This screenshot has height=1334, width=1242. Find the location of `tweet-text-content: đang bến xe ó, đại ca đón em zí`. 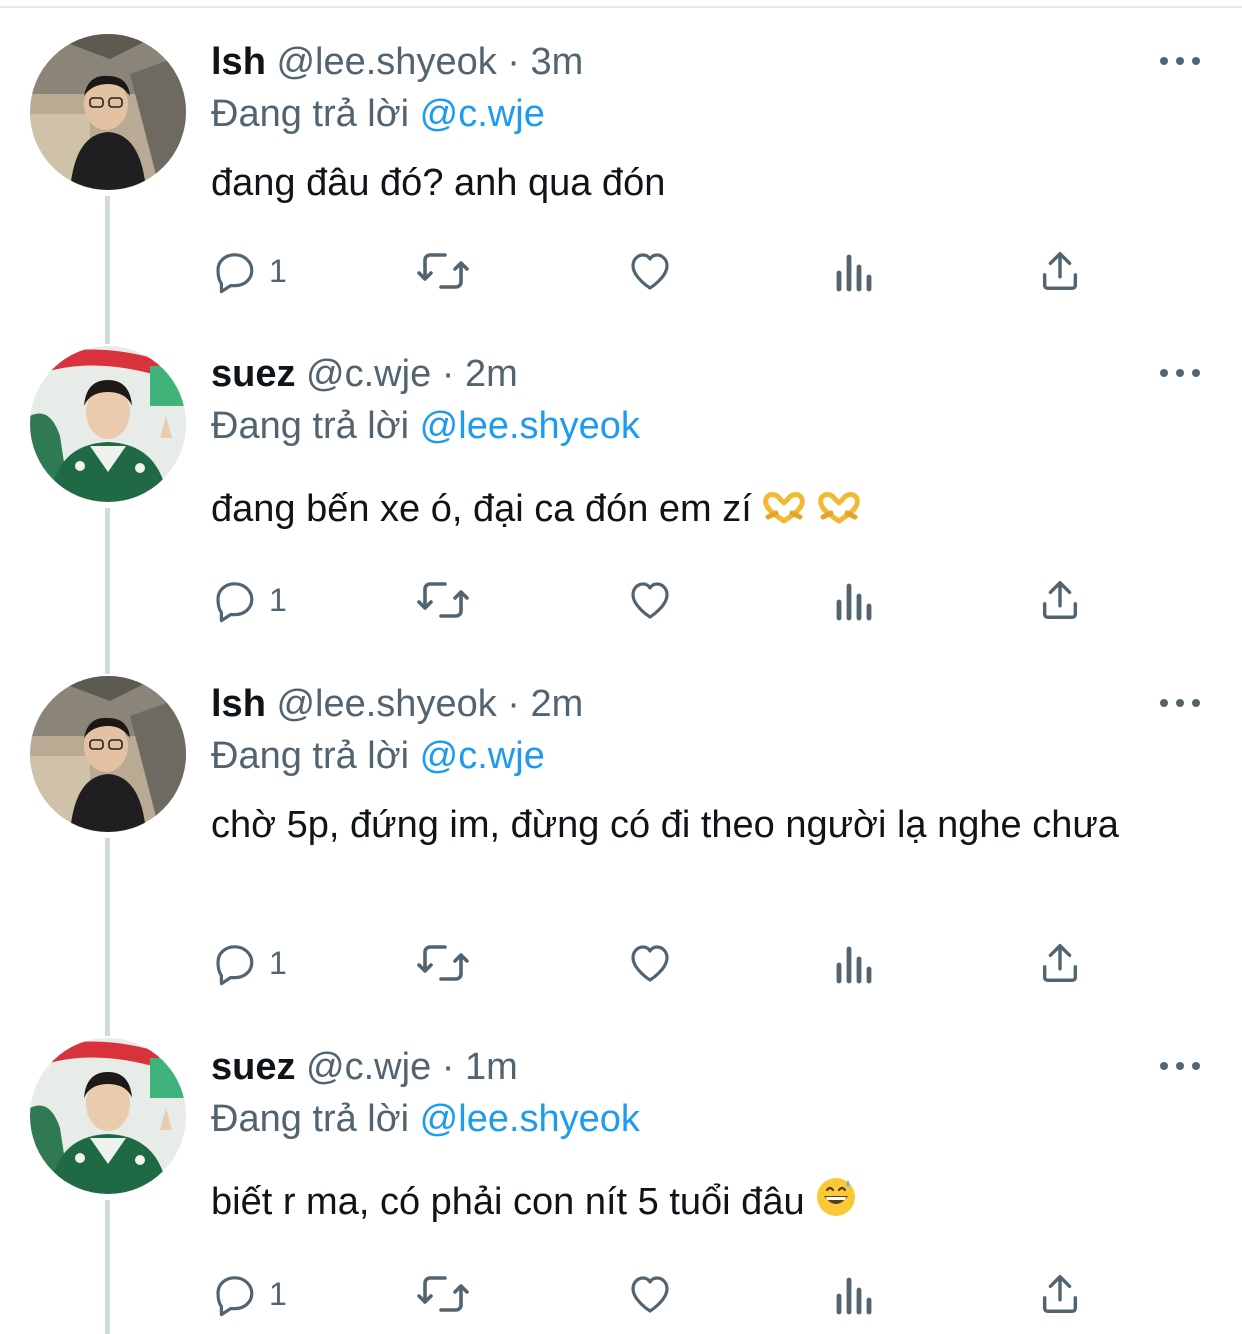

tweet-text-content: đang bến xe ó, đại ca đón em zí is located at coordinates (481, 509).